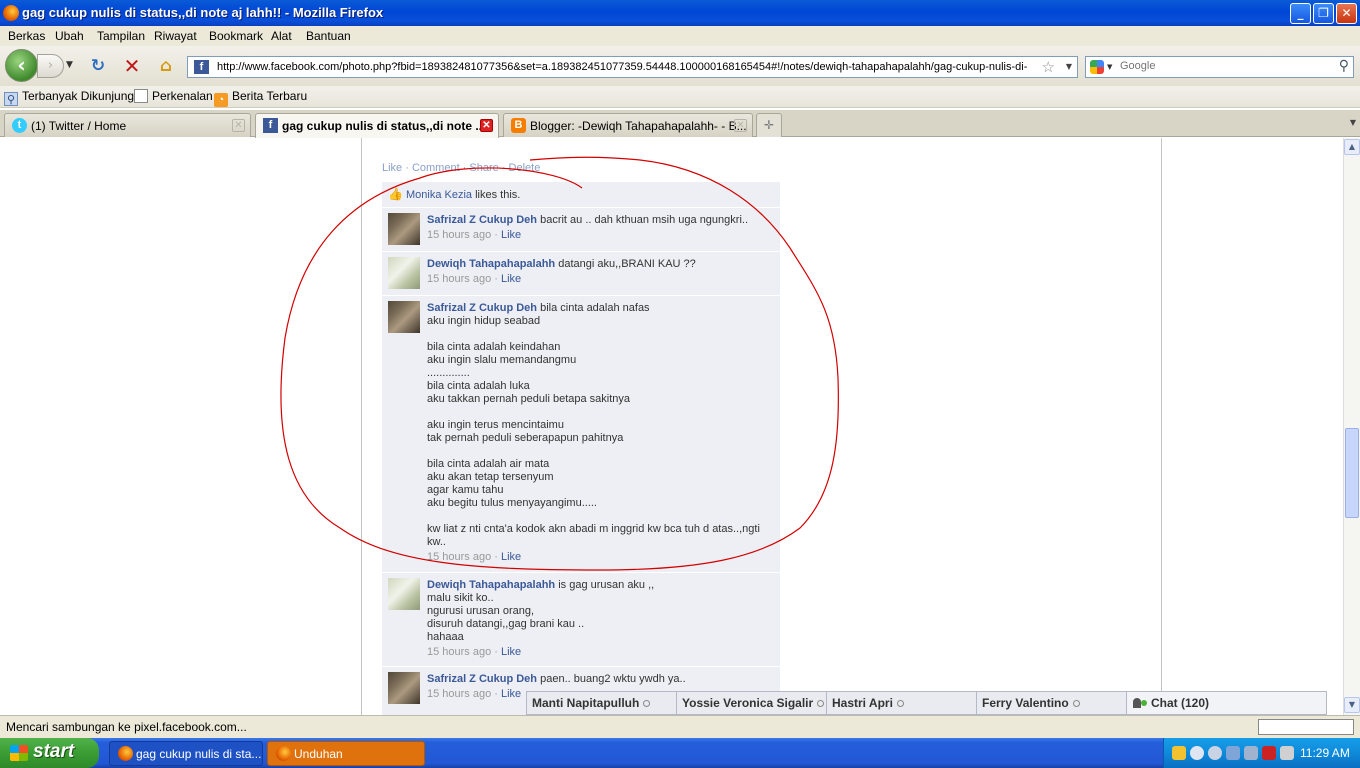 The image size is (1360, 768). What do you see at coordinates (1097, 67) in the screenshot?
I see `google-icon` at bounding box center [1097, 67].